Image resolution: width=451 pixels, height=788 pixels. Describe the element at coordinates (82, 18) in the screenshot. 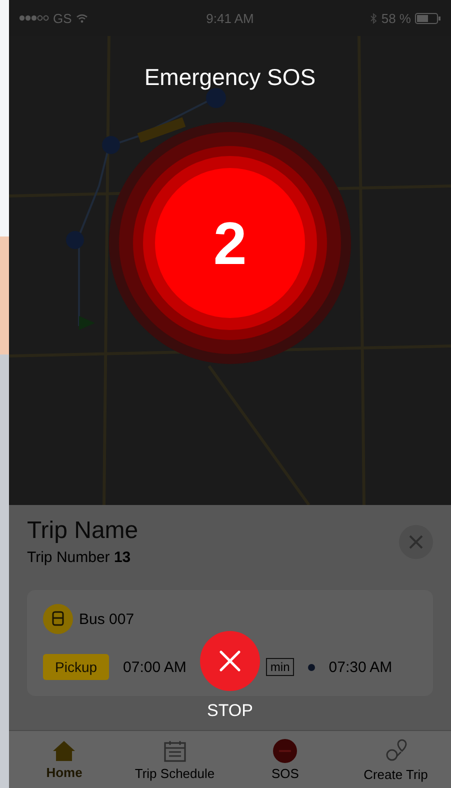

I see `wifi-icon` at that location.